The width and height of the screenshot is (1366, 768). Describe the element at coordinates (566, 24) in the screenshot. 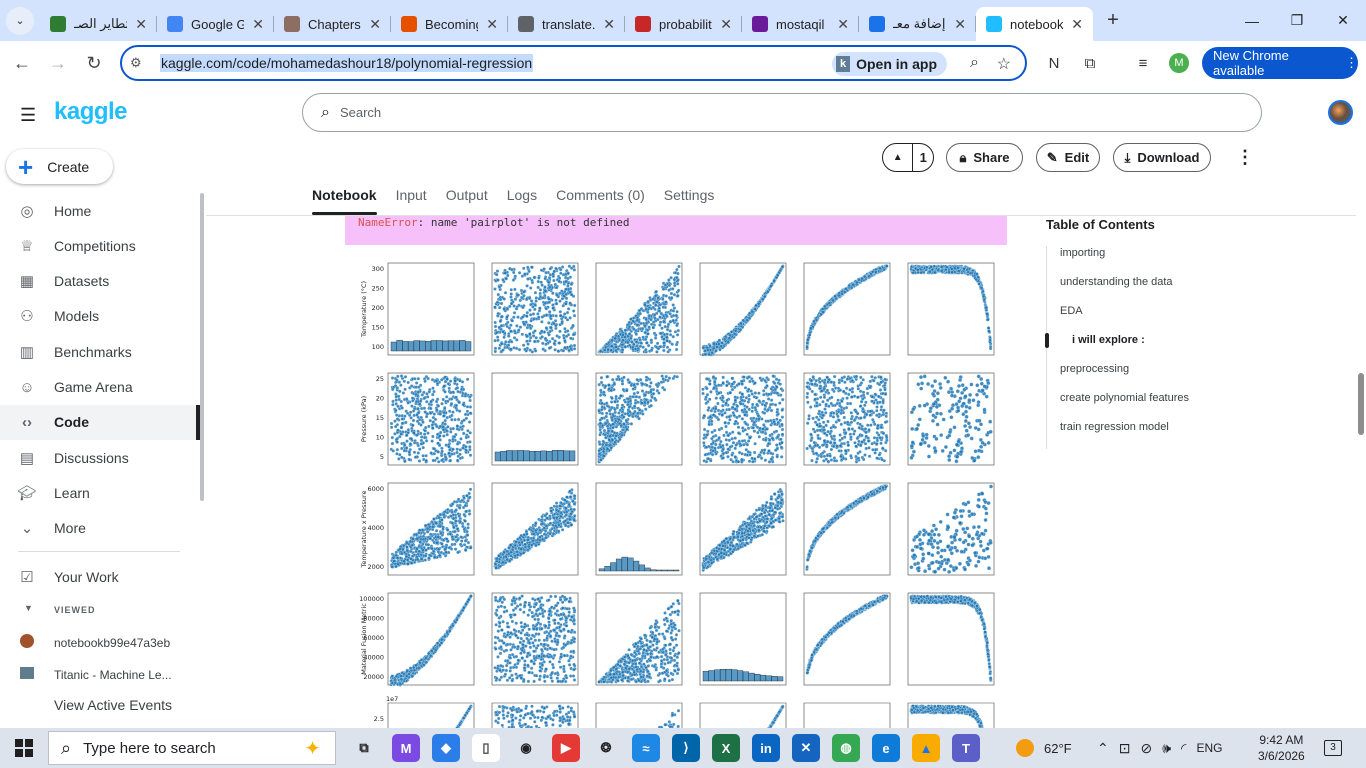

I see `browser-tab: translate. ✕` at that location.